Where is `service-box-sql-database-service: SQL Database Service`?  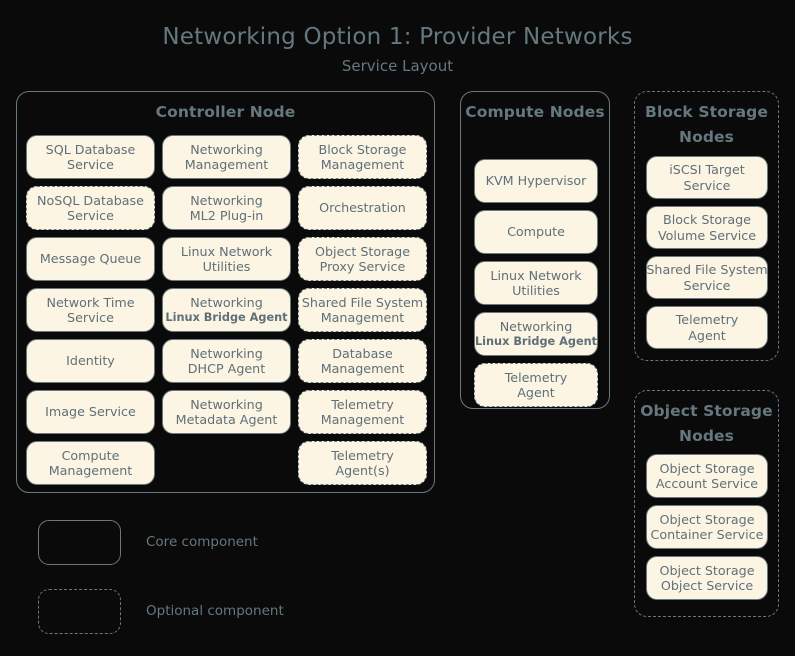 service-box-sql-database-service: SQL Database Service is located at coordinates (90, 157).